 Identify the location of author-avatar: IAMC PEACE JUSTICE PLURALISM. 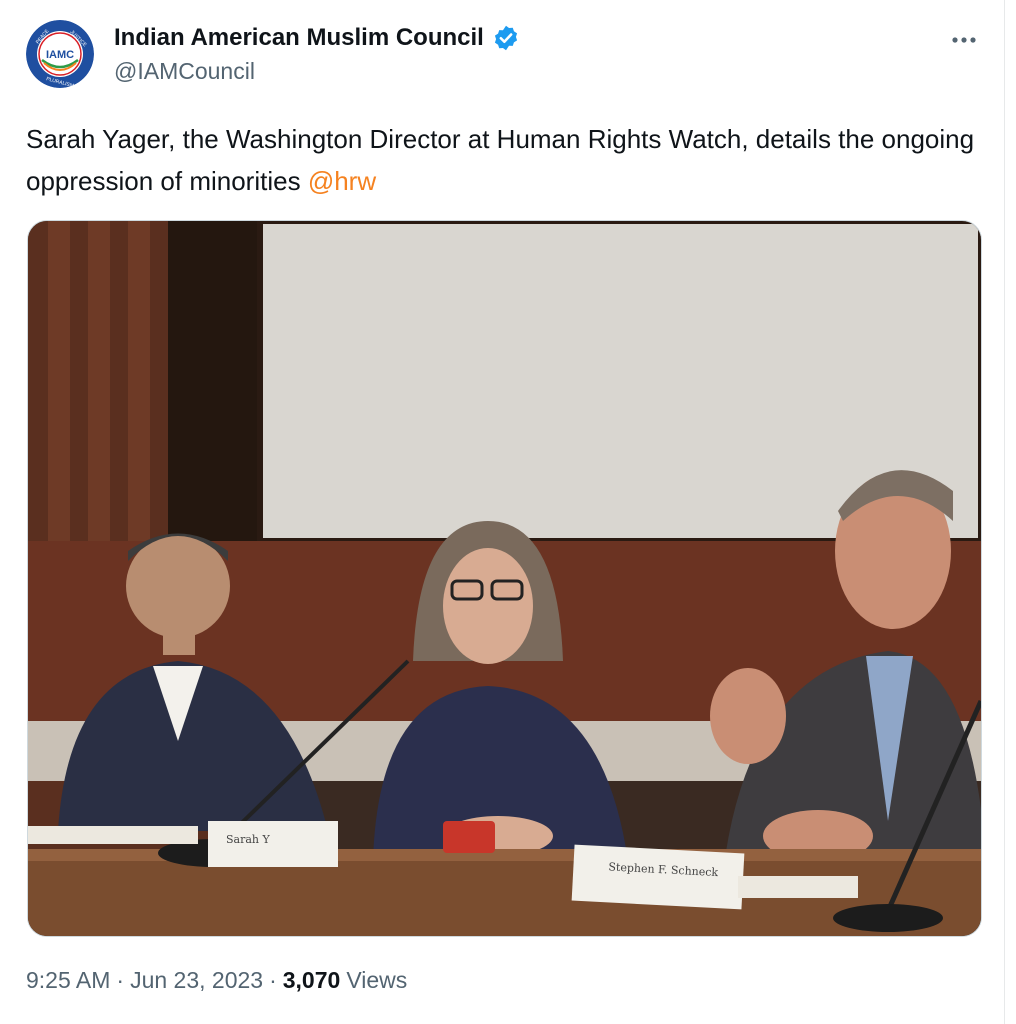
(60, 54).